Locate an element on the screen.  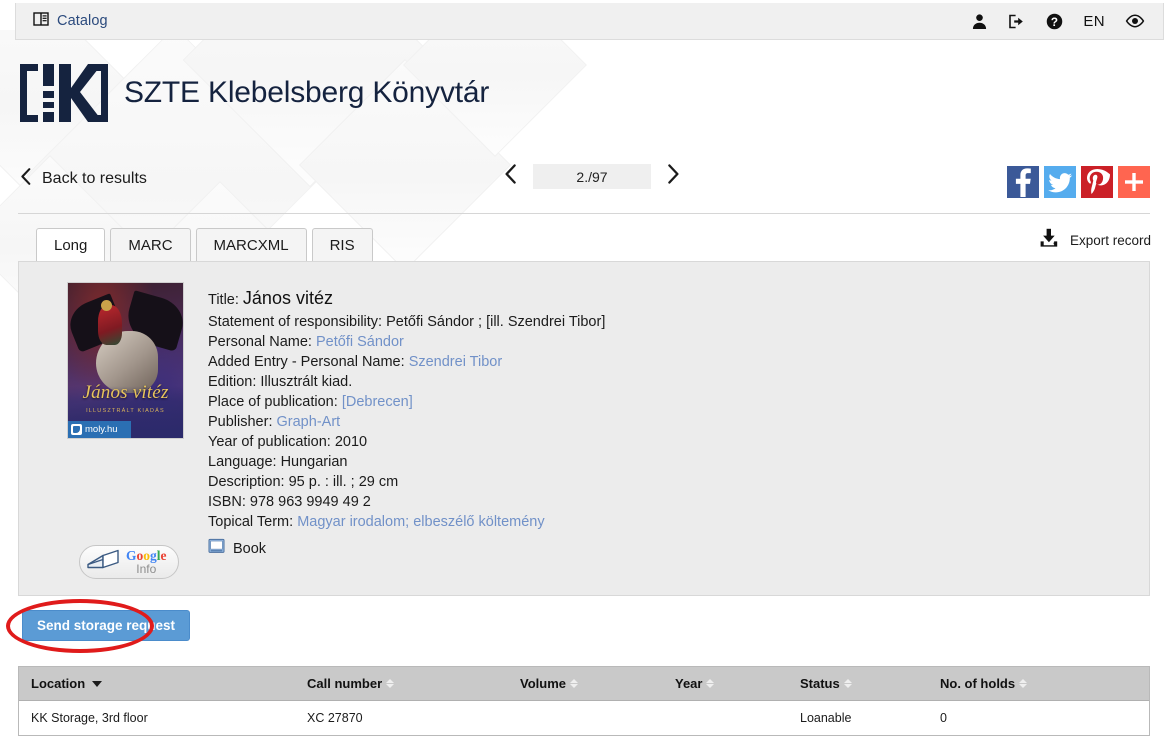
field-isbn: ISBN: 978 963 9949 49 2 is located at coordinates (658, 502).